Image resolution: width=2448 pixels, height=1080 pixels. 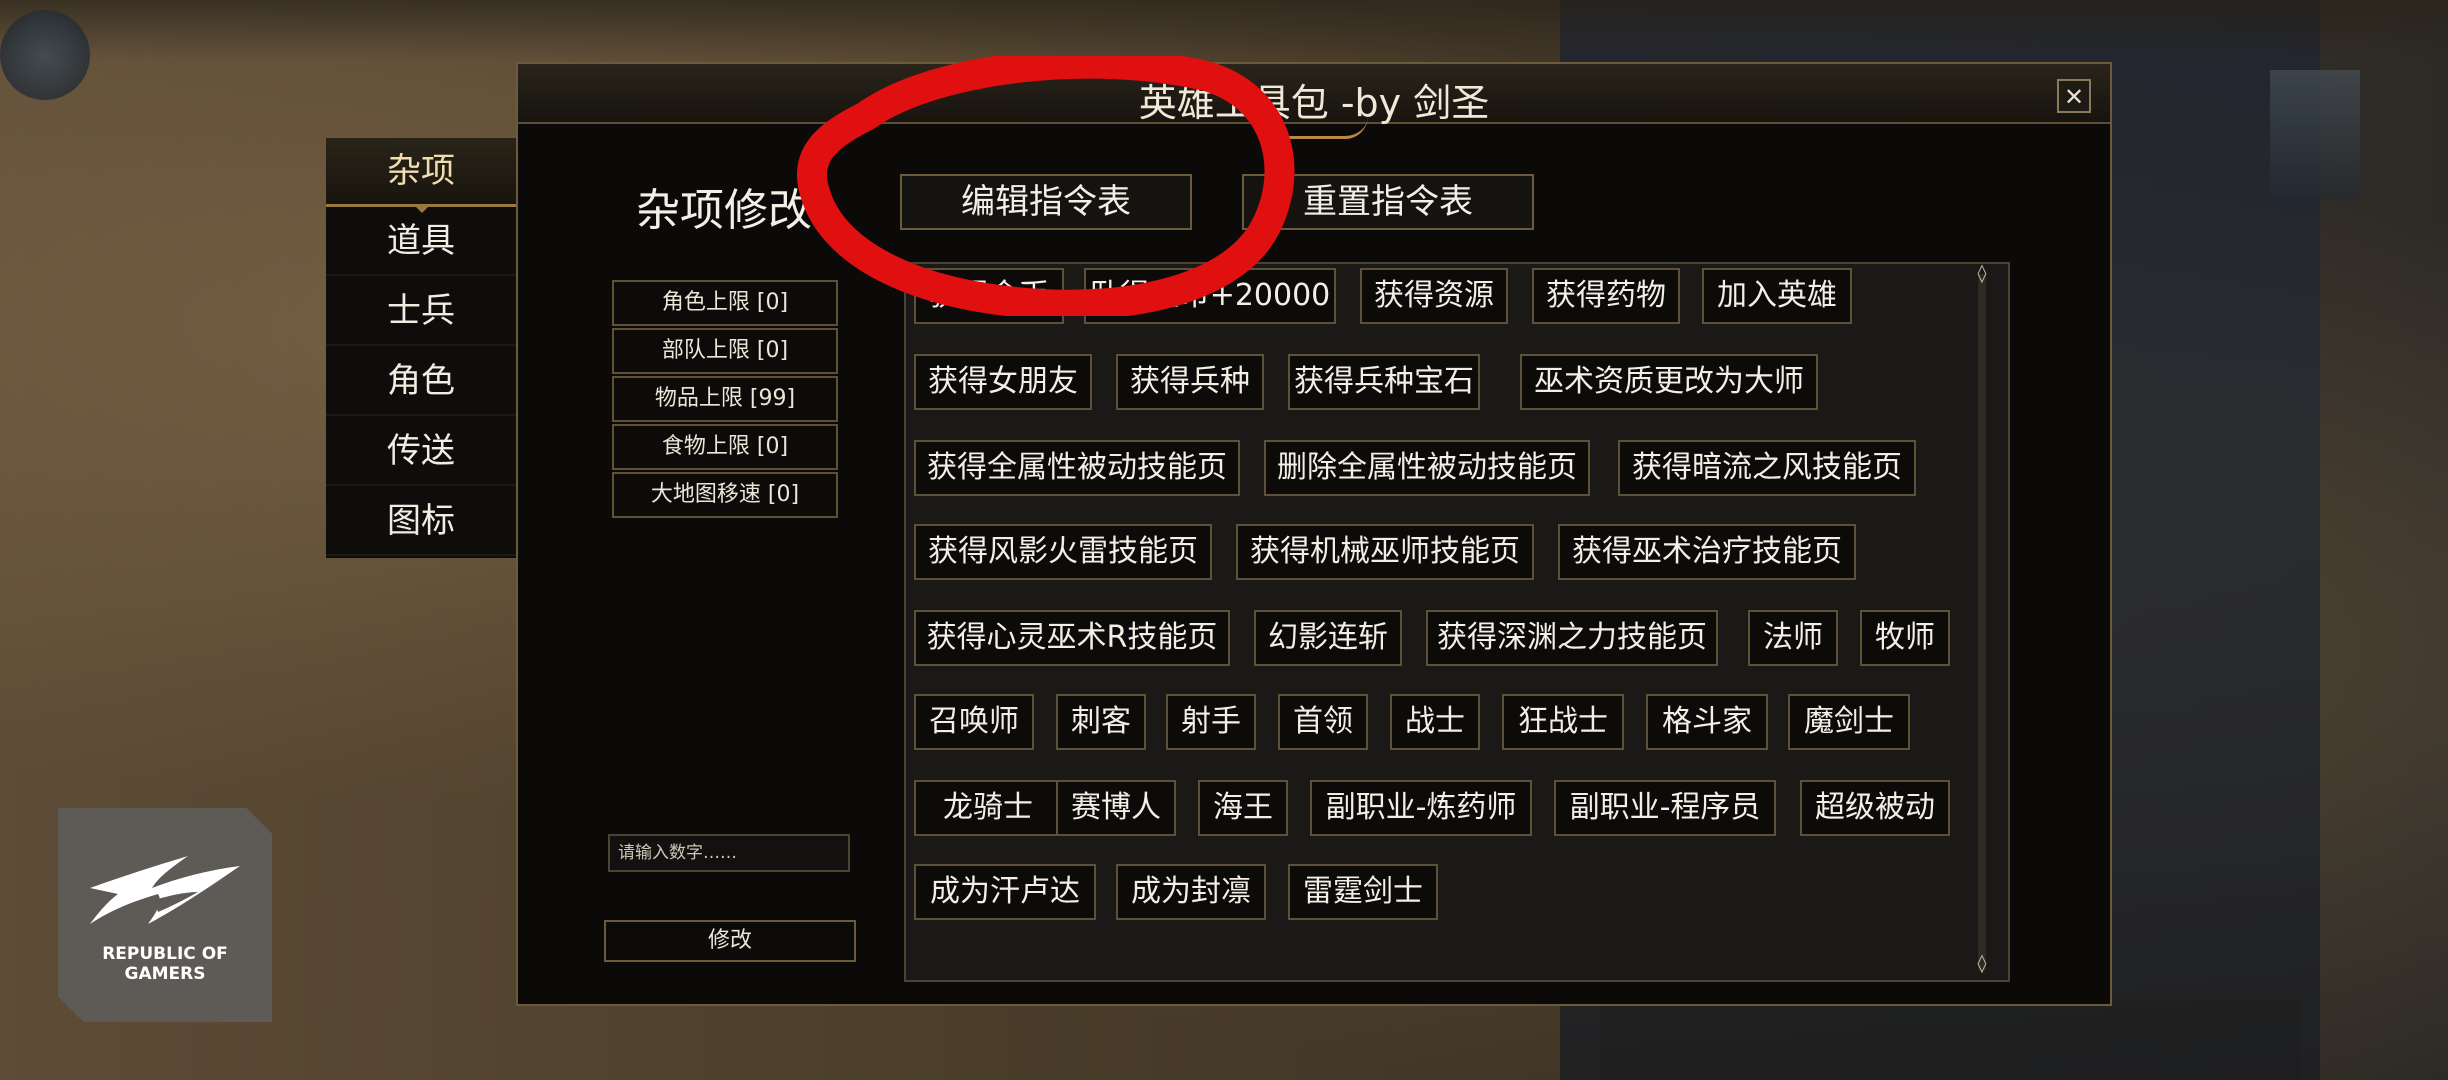 What do you see at coordinates (1435, 722) in the screenshot?
I see `command-warrior: 战士` at bounding box center [1435, 722].